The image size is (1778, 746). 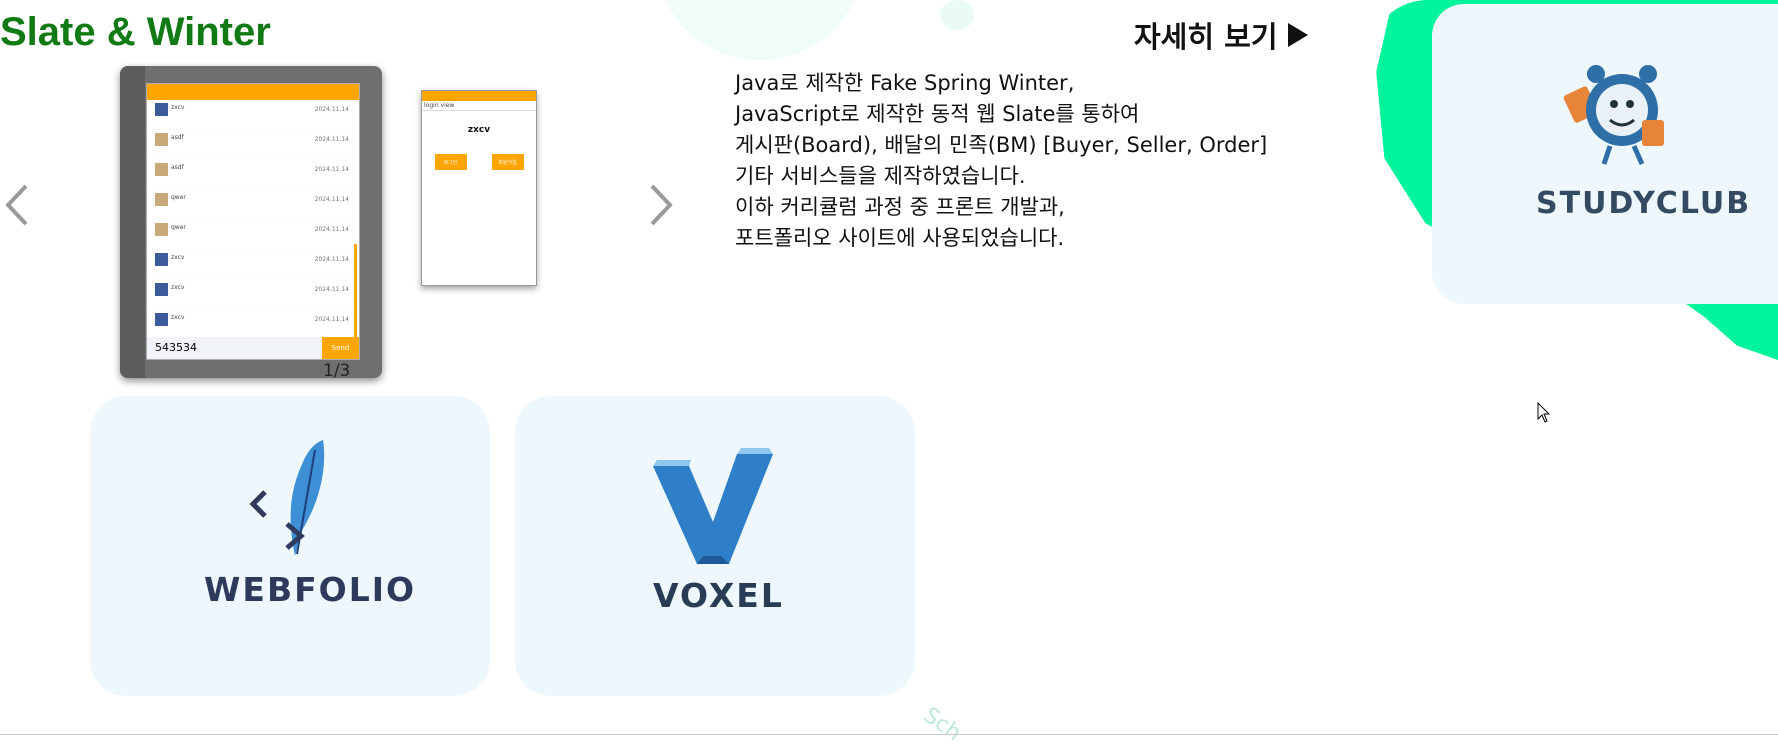 I want to click on webfolio-card: WEBFOLIO, so click(x=290, y=546).